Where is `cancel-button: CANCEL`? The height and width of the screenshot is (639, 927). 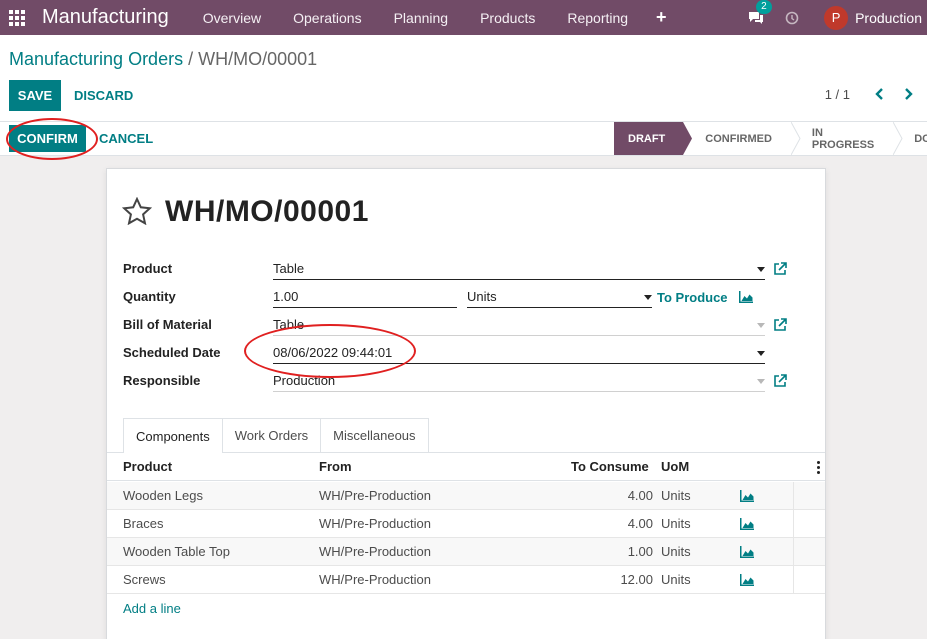
cancel-button: CANCEL is located at coordinates (126, 138).